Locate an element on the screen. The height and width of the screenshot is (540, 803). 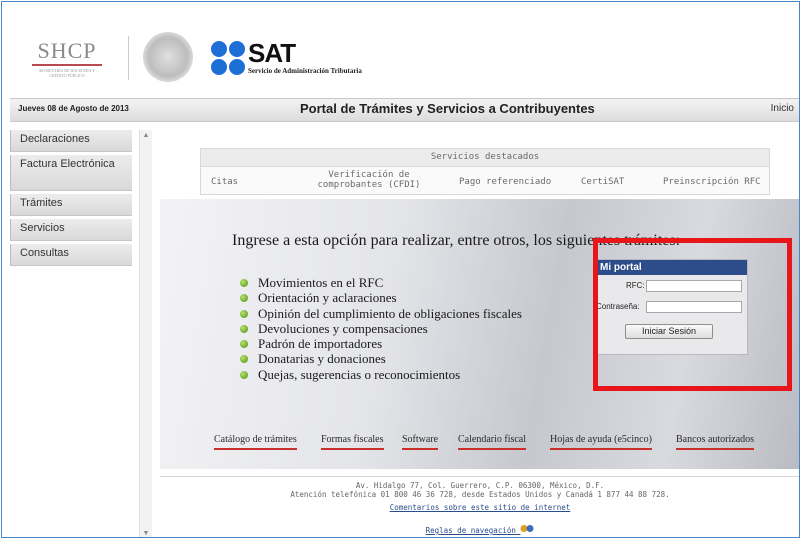
list-item: Devoluciones y compensaciones is located at coordinates (381, 328).